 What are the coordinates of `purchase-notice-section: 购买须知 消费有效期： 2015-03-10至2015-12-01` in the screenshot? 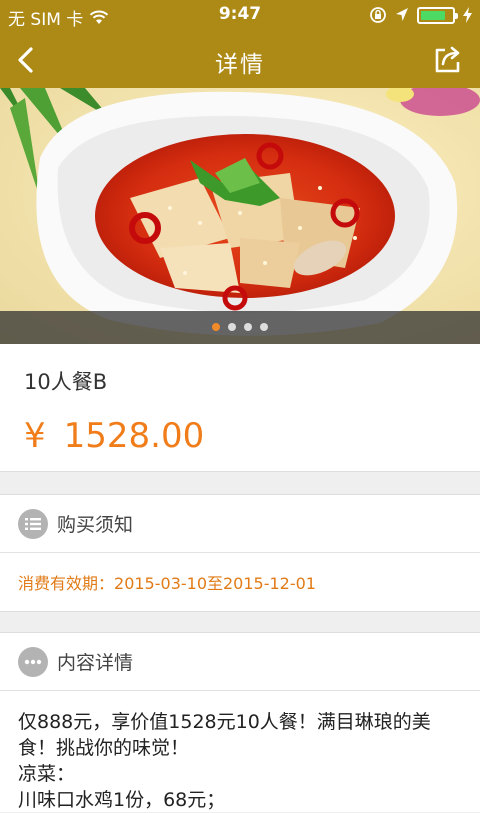 It's located at (240, 553).